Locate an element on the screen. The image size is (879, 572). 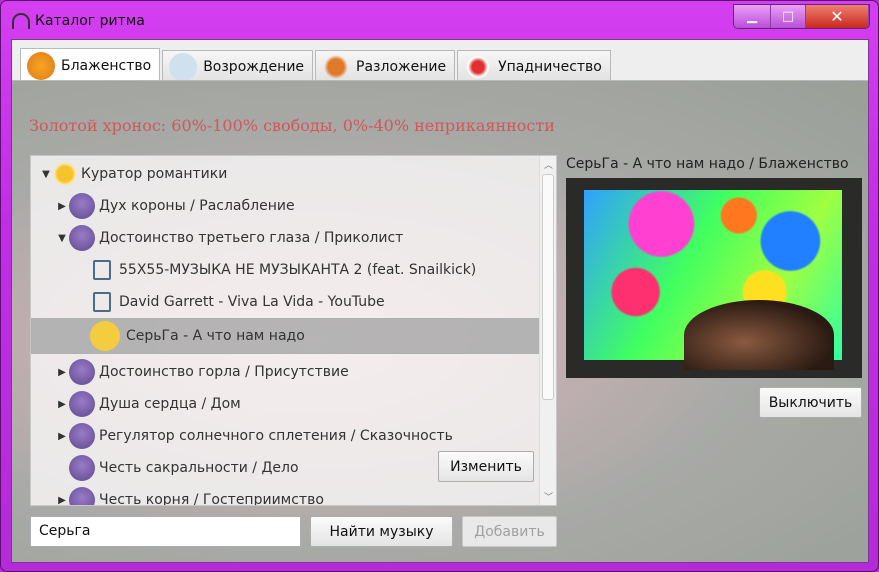
tree-item: ▼ Достоинство третьего глаза / Приколист is located at coordinates (285, 238).